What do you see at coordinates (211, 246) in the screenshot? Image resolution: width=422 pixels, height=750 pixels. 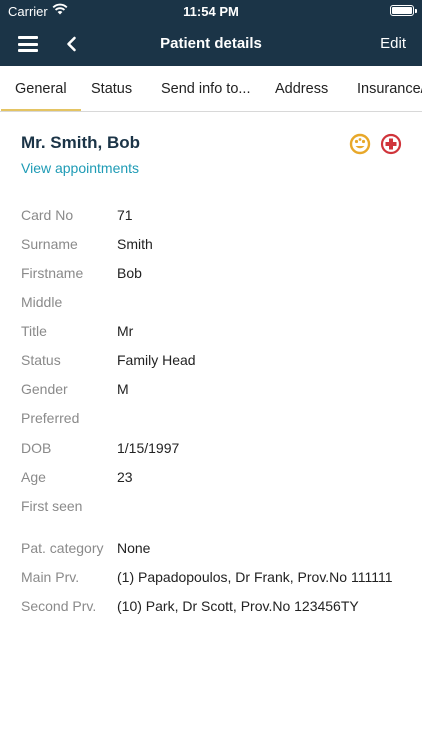 I see `field-surname: Surname Smith` at bounding box center [211, 246].